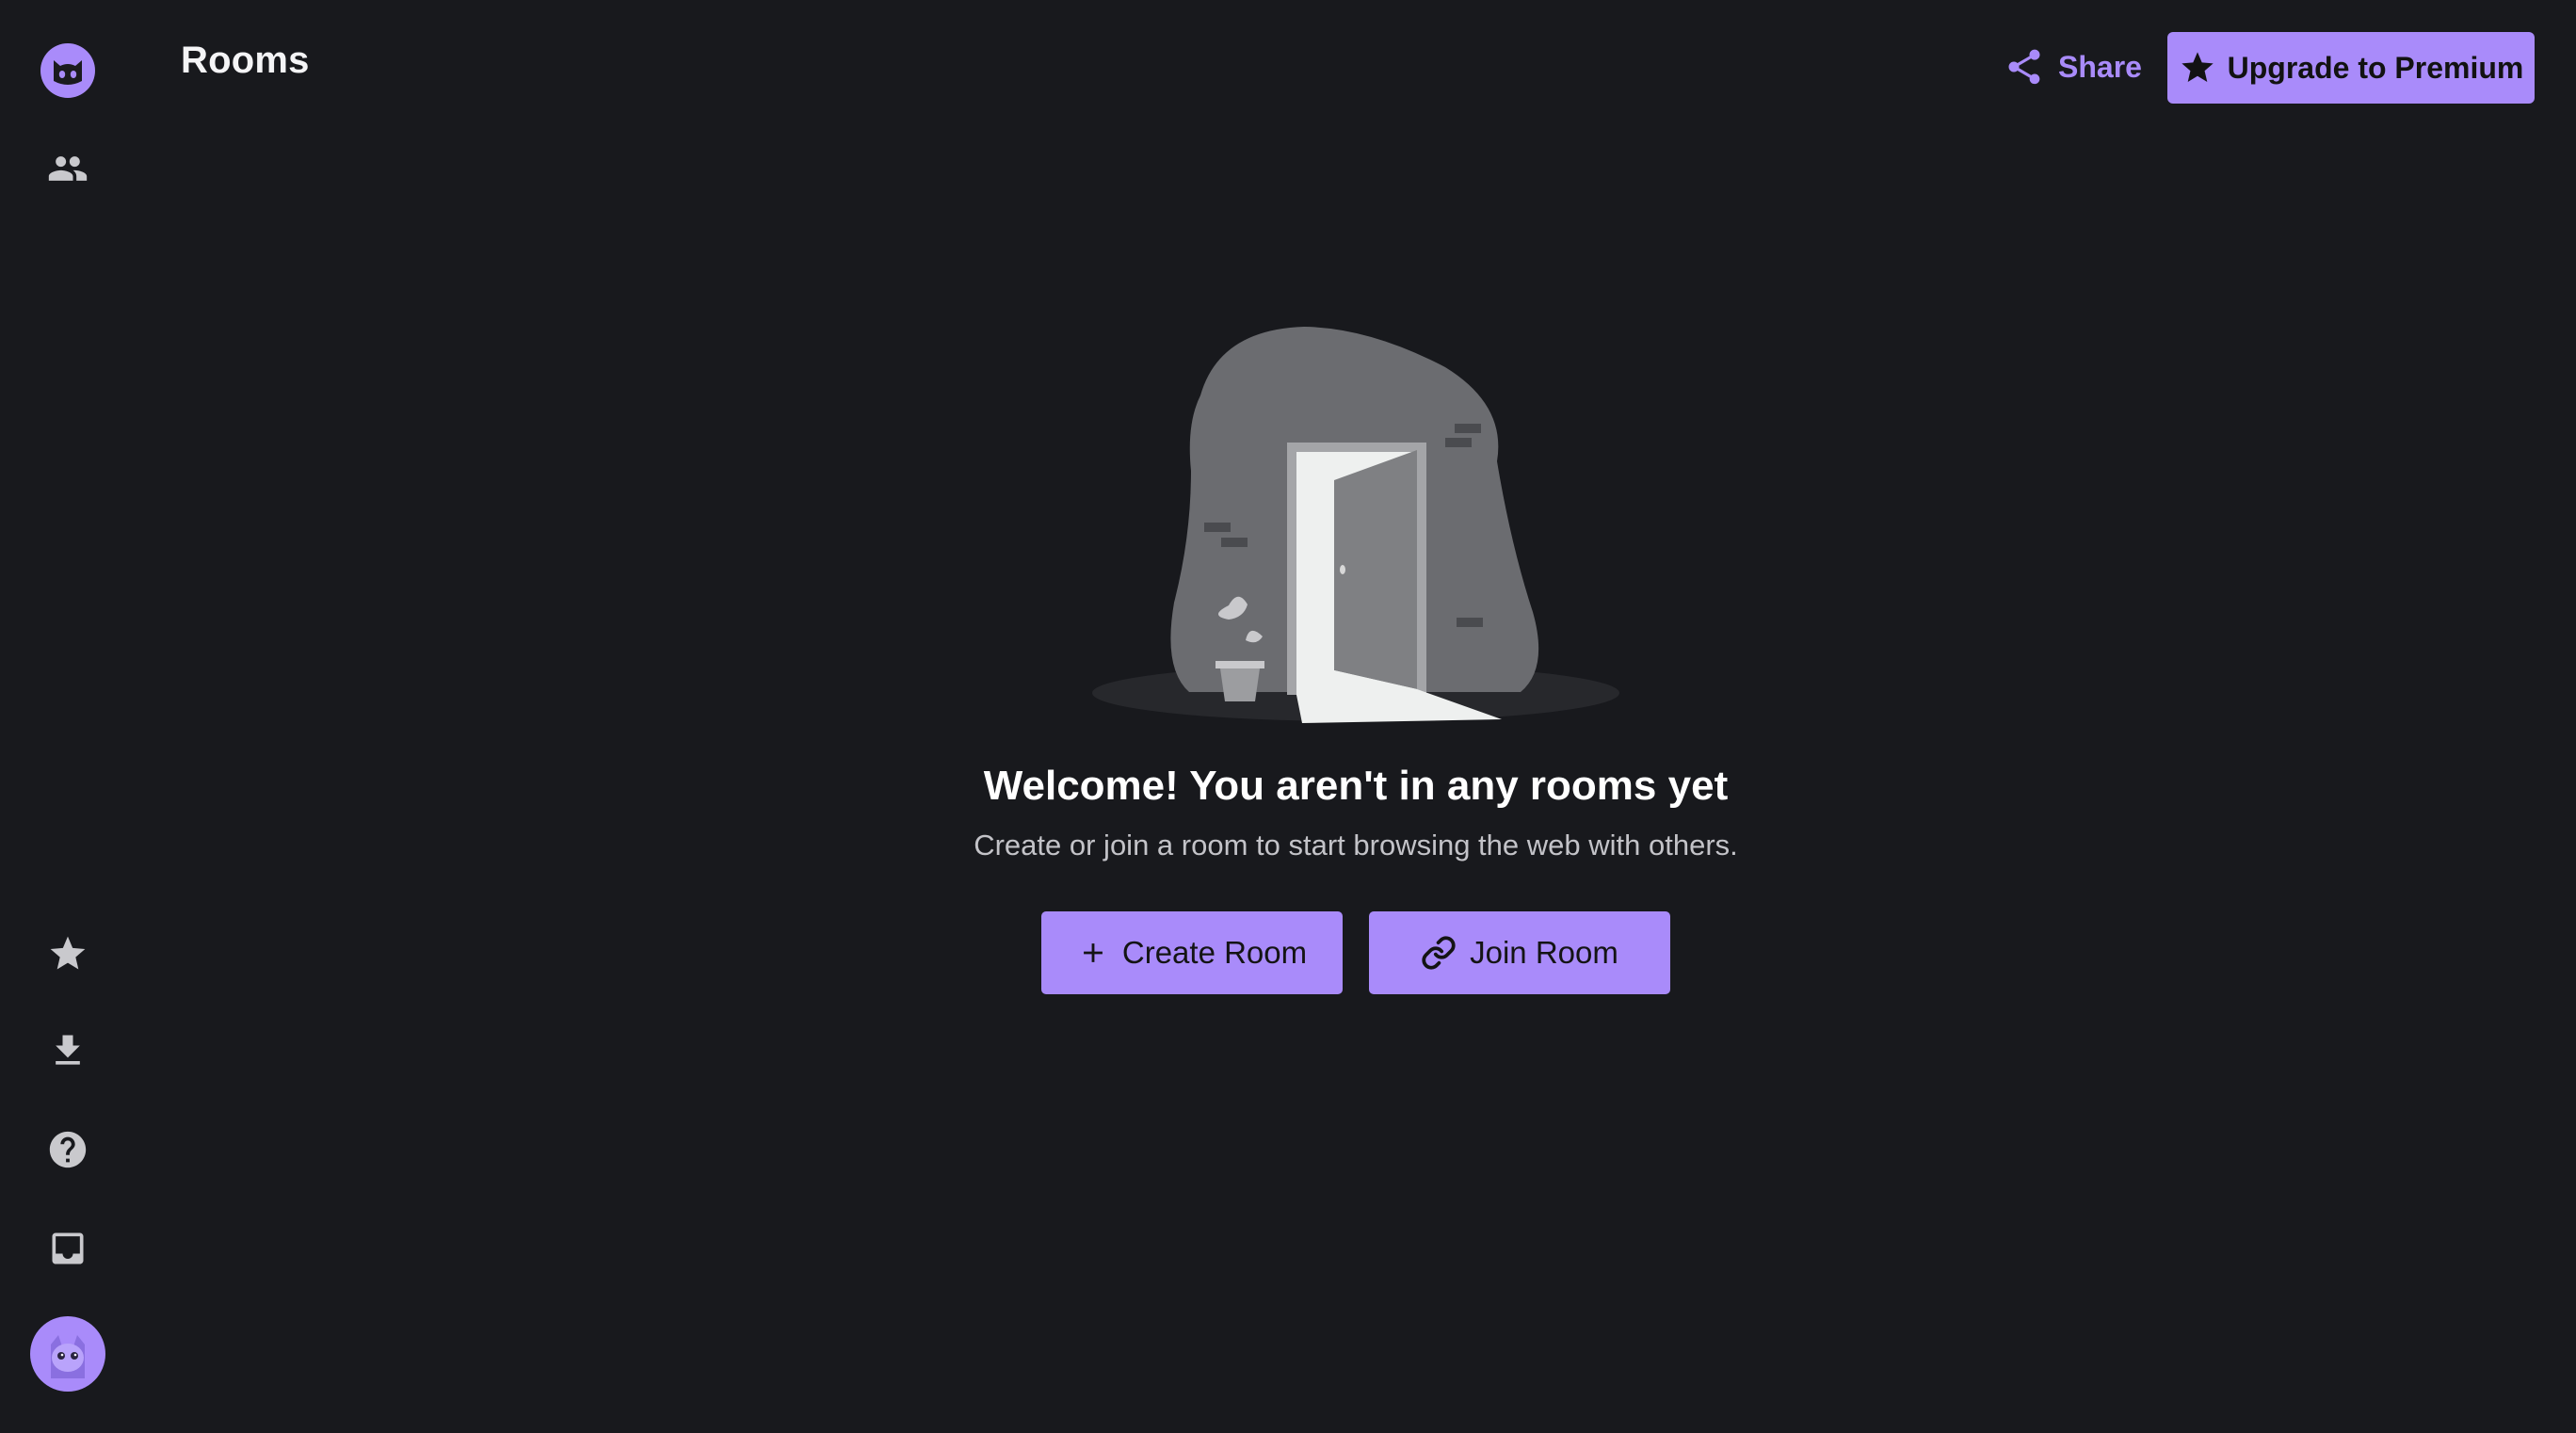 The height and width of the screenshot is (1433, 2576). Describe the element at coordinates (1439, 953) in the screenshot. I see `link-icon` at that location.